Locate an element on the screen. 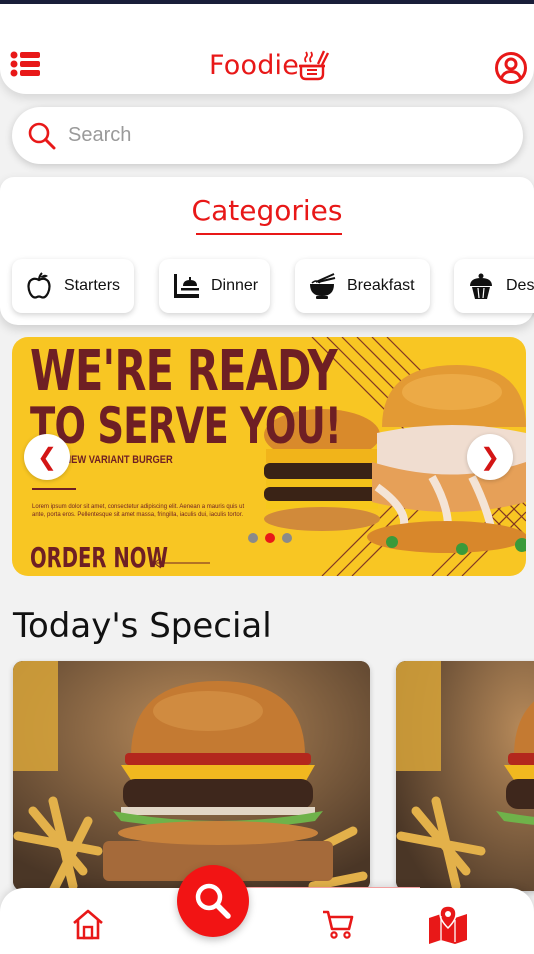 The height and width of the screenshot is (954, 534). carousel-next-button: ❯ is located at coordinates (490, 457).